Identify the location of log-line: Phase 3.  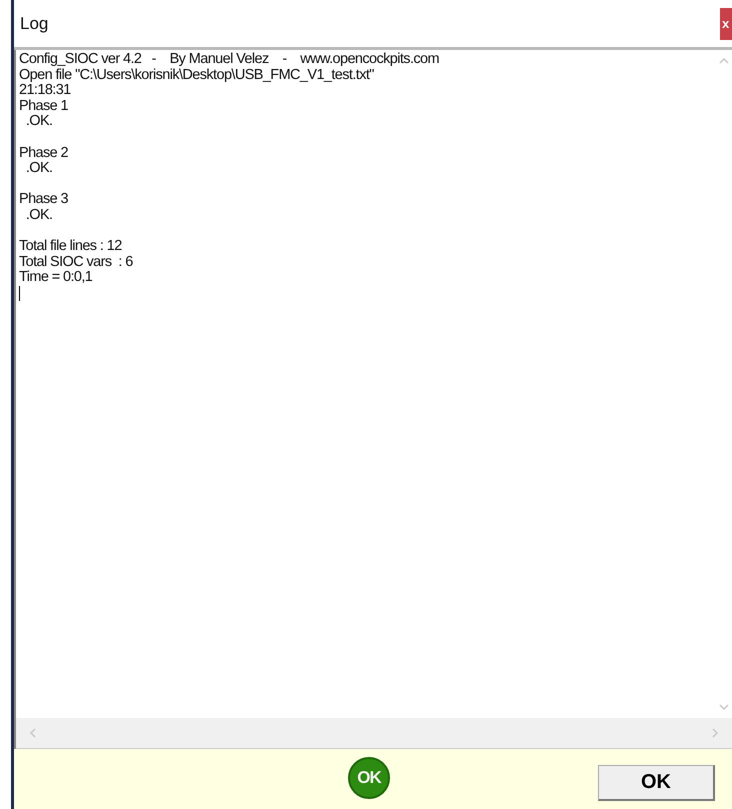
(44, 200).